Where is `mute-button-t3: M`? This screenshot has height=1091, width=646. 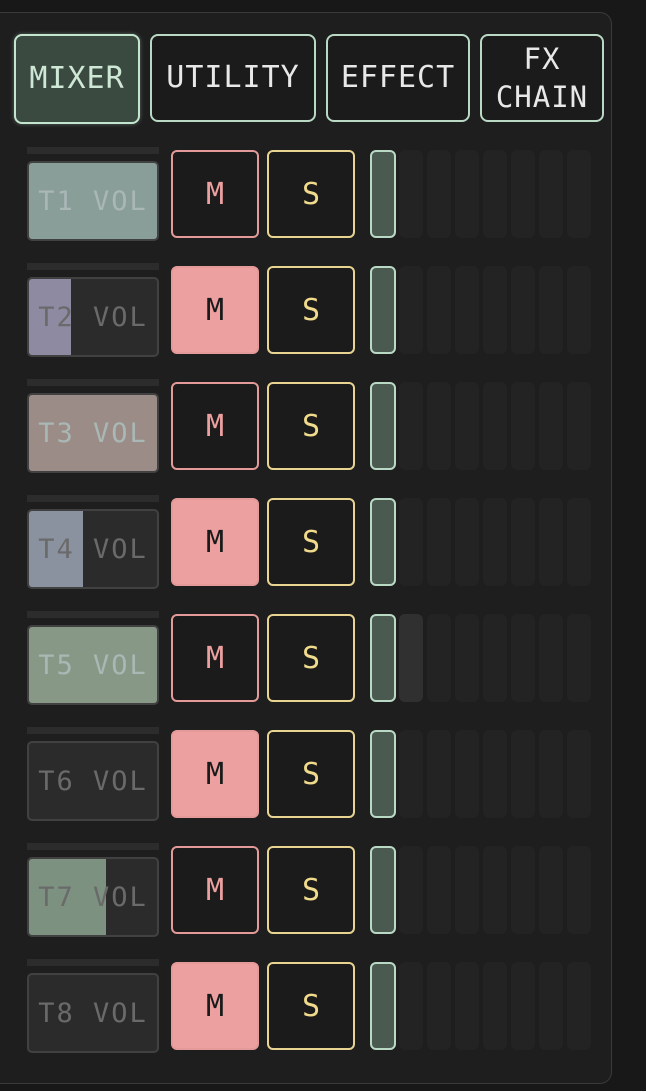
mute-button-t3: M is located at coordinates (215, 426).